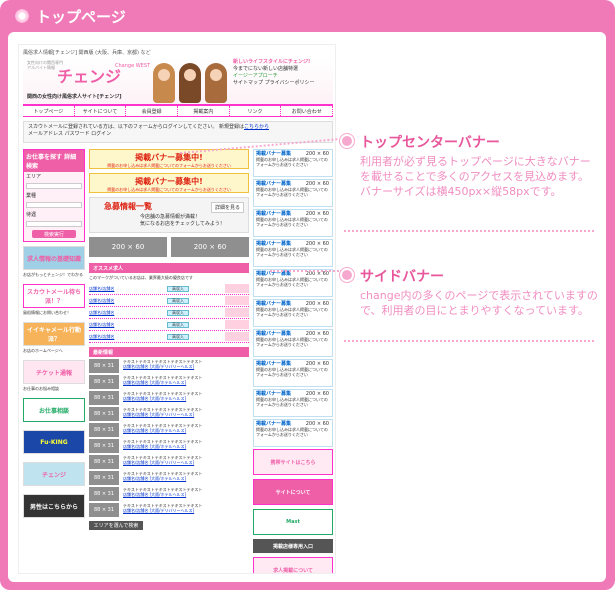  I want to click on change-banner: チェンジ, so click(54, 474).